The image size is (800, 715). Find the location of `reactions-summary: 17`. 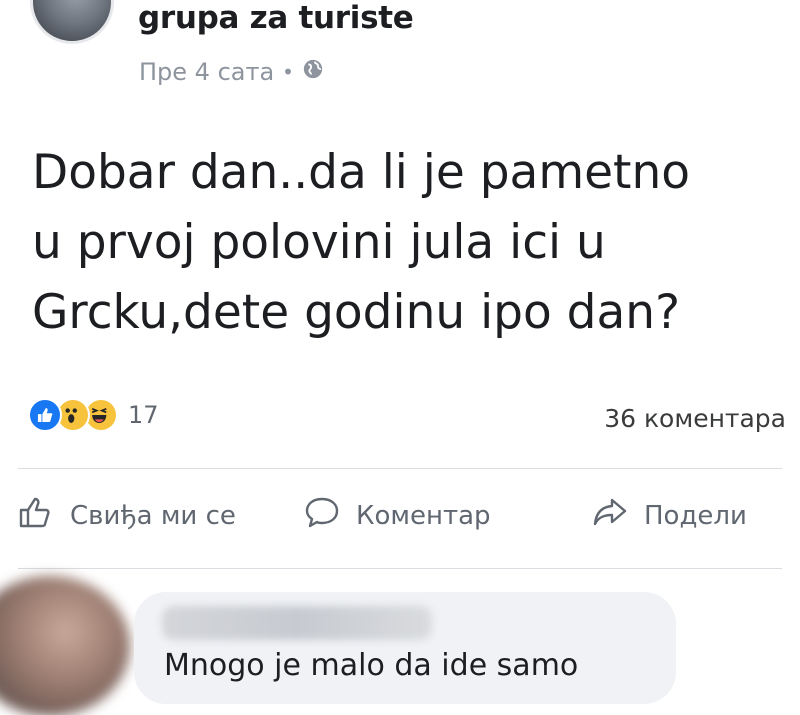

reactions-summary: 17 is located at coordinates (93, 415).